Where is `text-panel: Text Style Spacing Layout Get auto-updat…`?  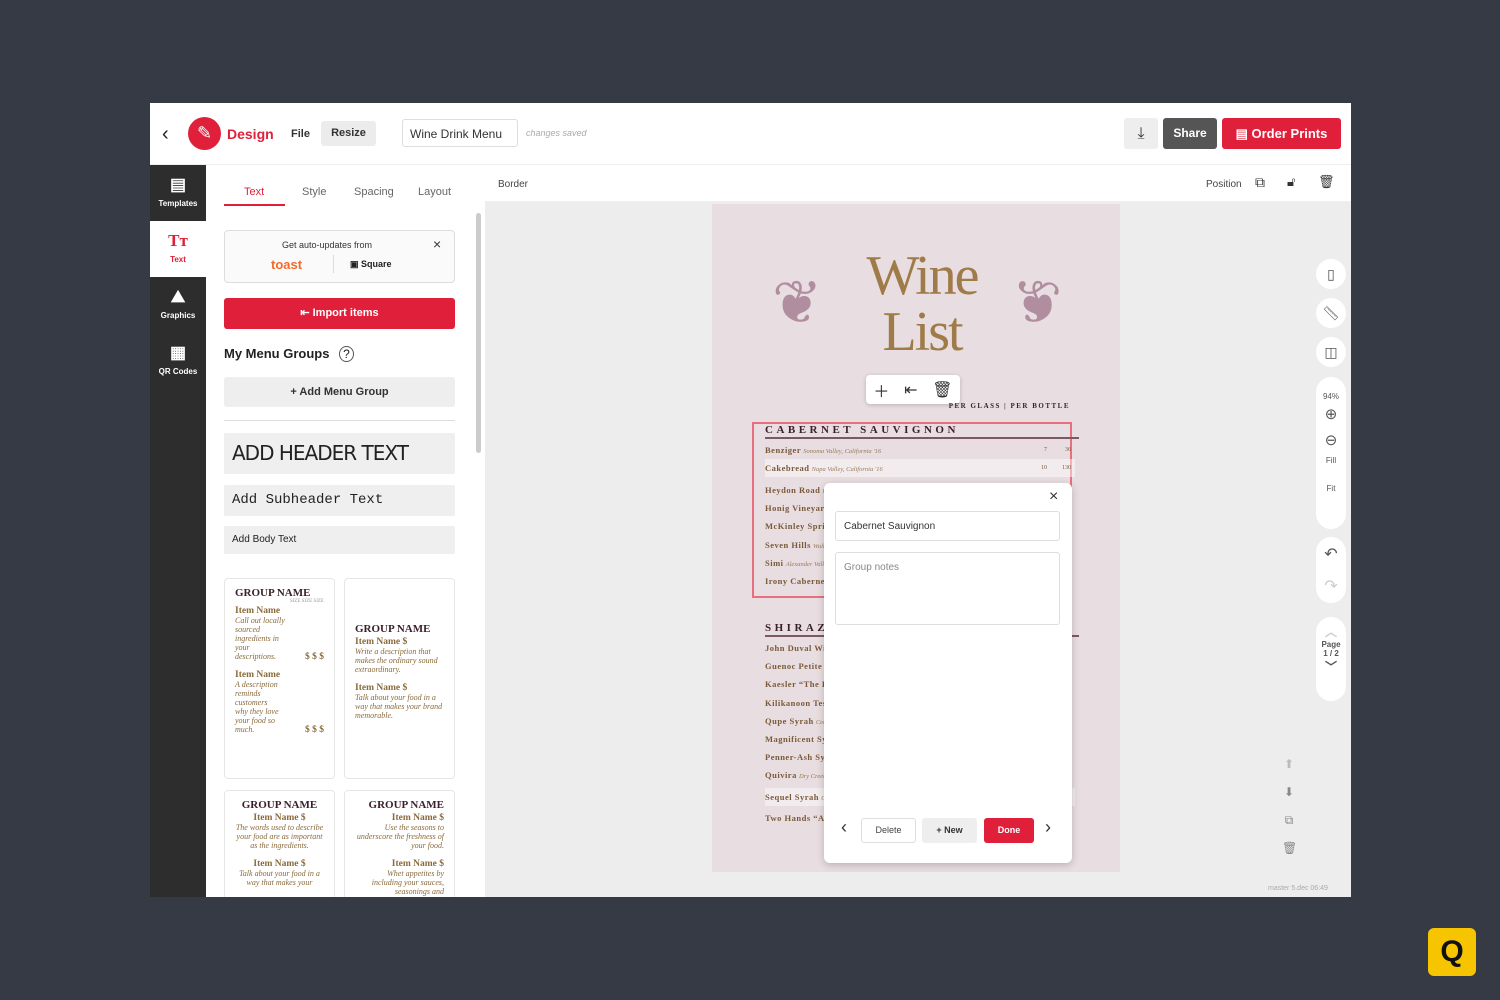
text-panel: Text Style Spacing Layout Get auto-updat… is located at coordinates (345, 531).